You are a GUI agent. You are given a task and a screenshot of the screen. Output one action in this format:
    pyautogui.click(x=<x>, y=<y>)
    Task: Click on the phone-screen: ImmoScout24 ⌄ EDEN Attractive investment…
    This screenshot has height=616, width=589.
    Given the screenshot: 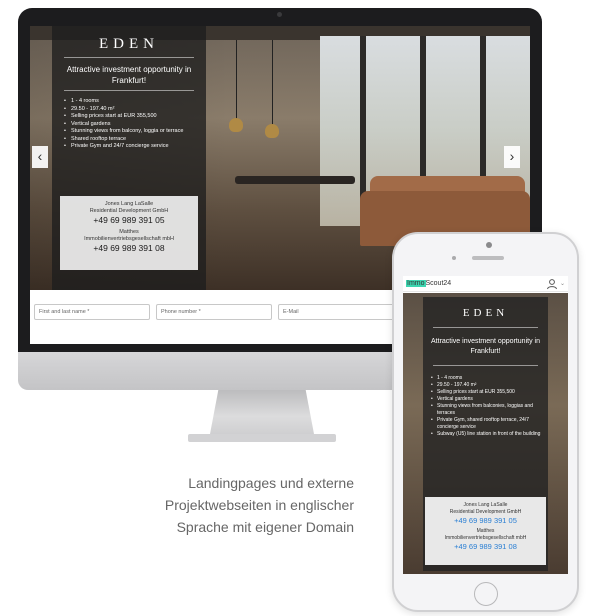 What is the action you would take?
    pyautogui.click(x=485, y=425)
    